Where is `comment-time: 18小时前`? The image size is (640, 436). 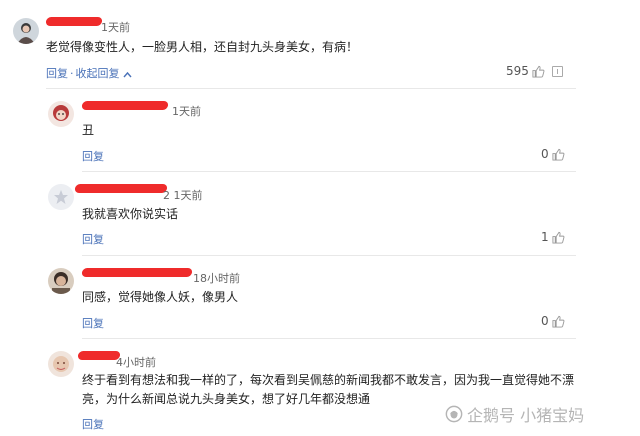
comment-time: 18小时前 is located at coordinates (216, 278).